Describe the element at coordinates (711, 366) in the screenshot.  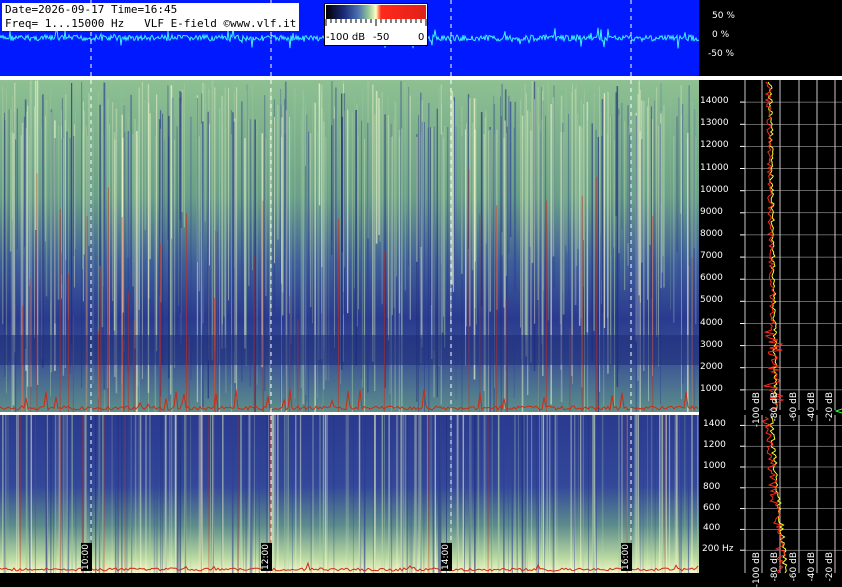
I see `frequency-tick-label: 2000` at that location.